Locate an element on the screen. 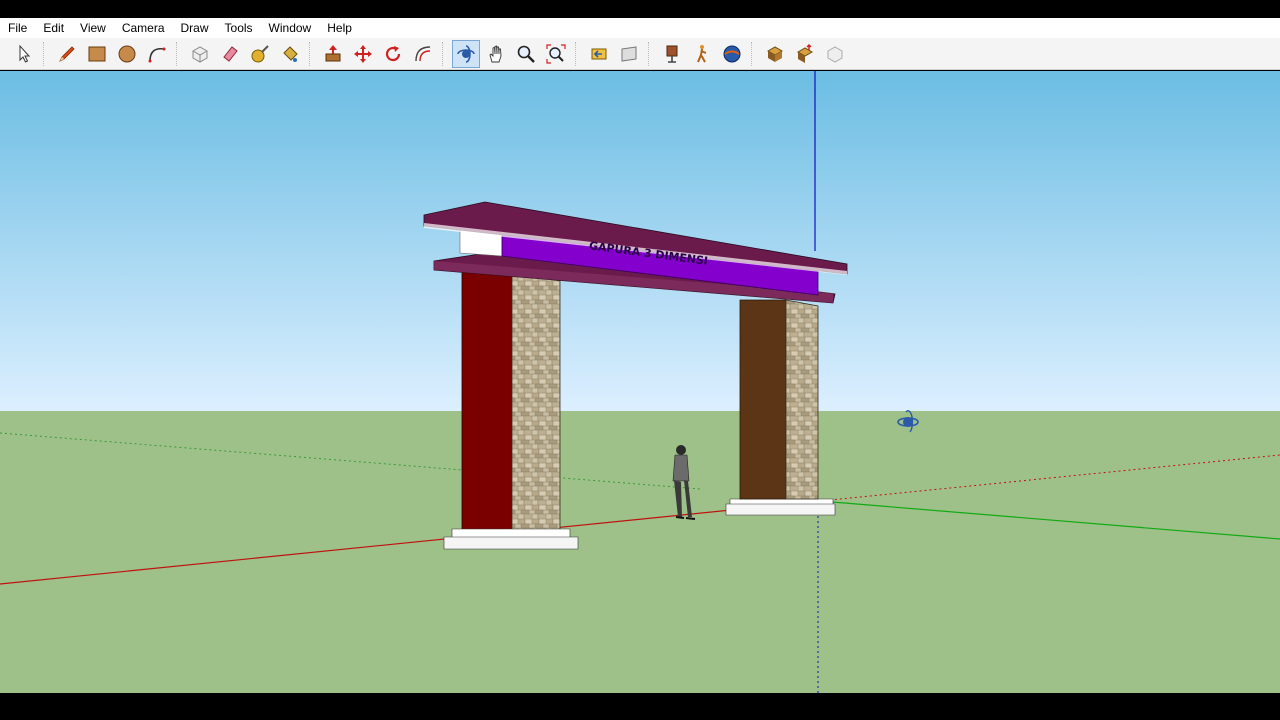 The height and width of the screenshot is (720, 1280). rectangle-tool-button is located at coordinates (97, 54).